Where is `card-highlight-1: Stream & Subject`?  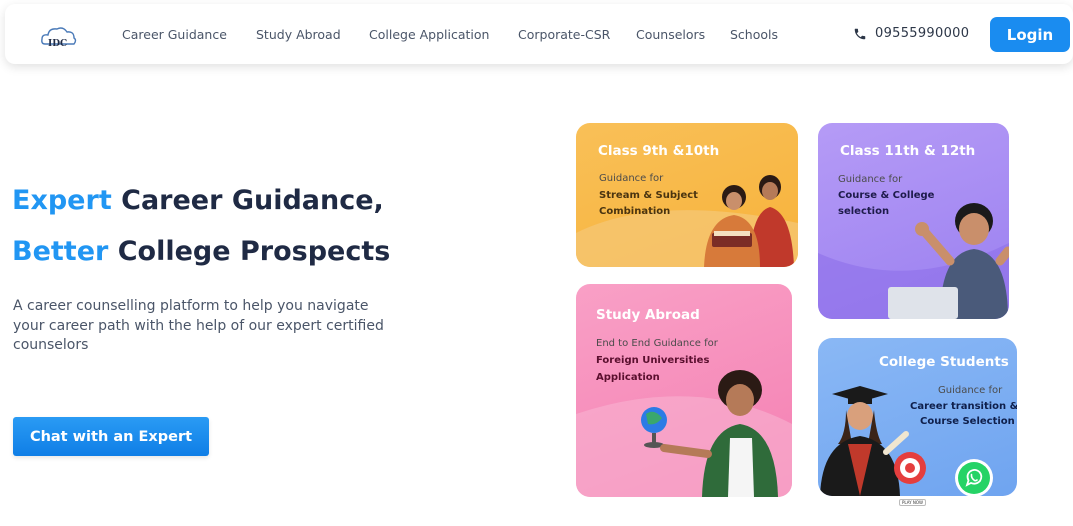
card-highlight-1: Stream & Subject is located at coordinates (648, 195).